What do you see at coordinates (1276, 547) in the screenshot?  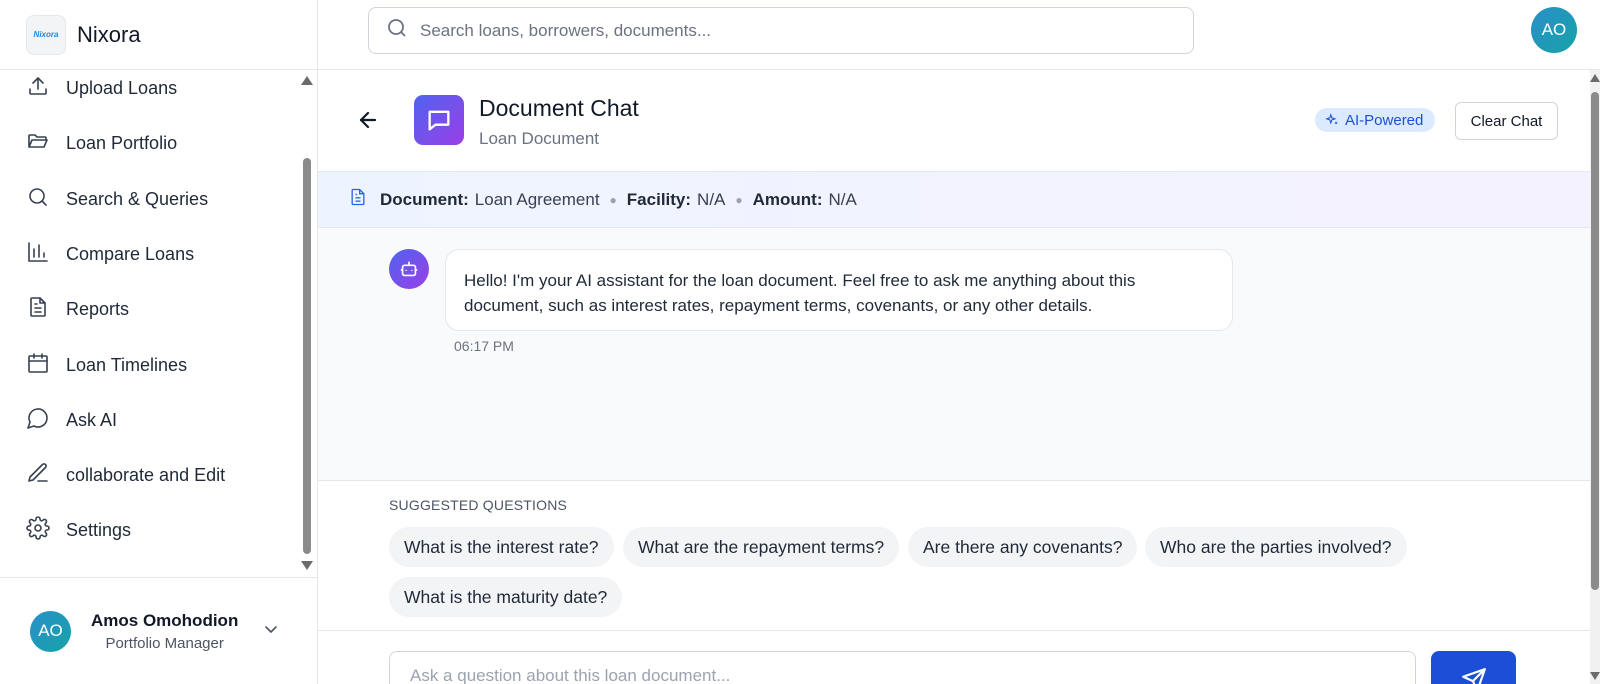 I see `suggestion-chip: Who are the parties involved?` at bounding box center [1276, 547].